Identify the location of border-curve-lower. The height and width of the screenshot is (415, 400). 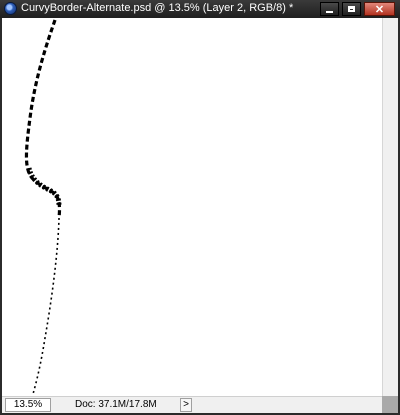
(46, 306).